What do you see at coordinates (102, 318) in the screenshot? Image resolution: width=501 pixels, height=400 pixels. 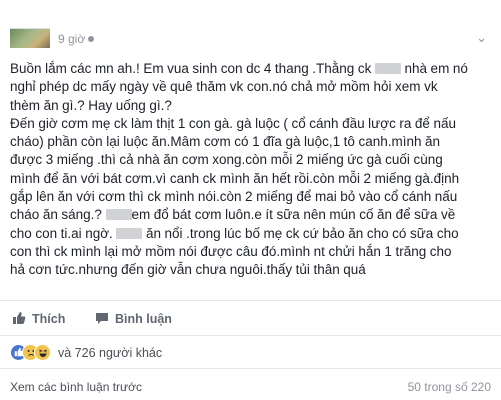 I see `comment-icon` at bounding box center [102, 318].